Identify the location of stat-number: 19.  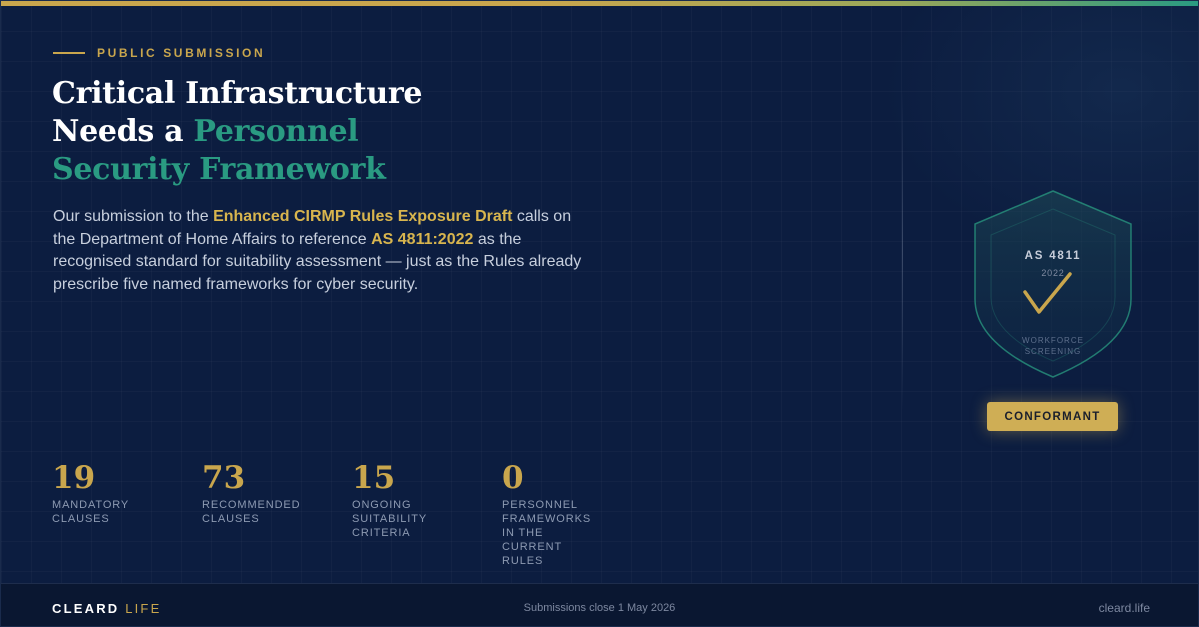
(74, 478).